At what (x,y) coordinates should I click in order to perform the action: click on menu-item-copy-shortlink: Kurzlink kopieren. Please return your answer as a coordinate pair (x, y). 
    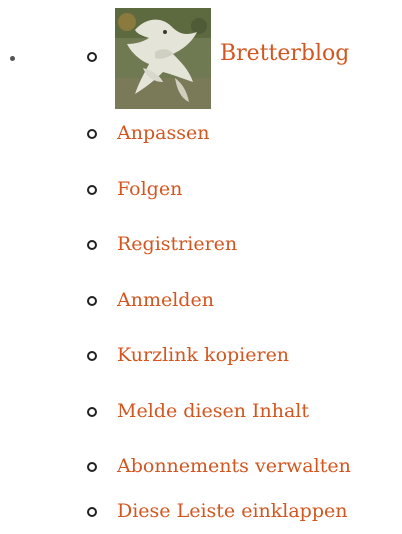
    Looking at the image, I should click on (201, 355).